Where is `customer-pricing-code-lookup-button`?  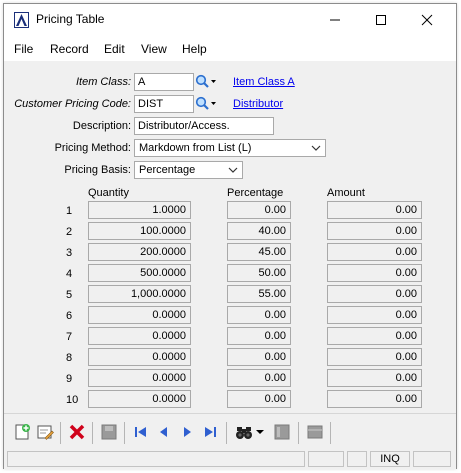 customer-pricing-code-lookup-button is located at coordinates (206, 104).